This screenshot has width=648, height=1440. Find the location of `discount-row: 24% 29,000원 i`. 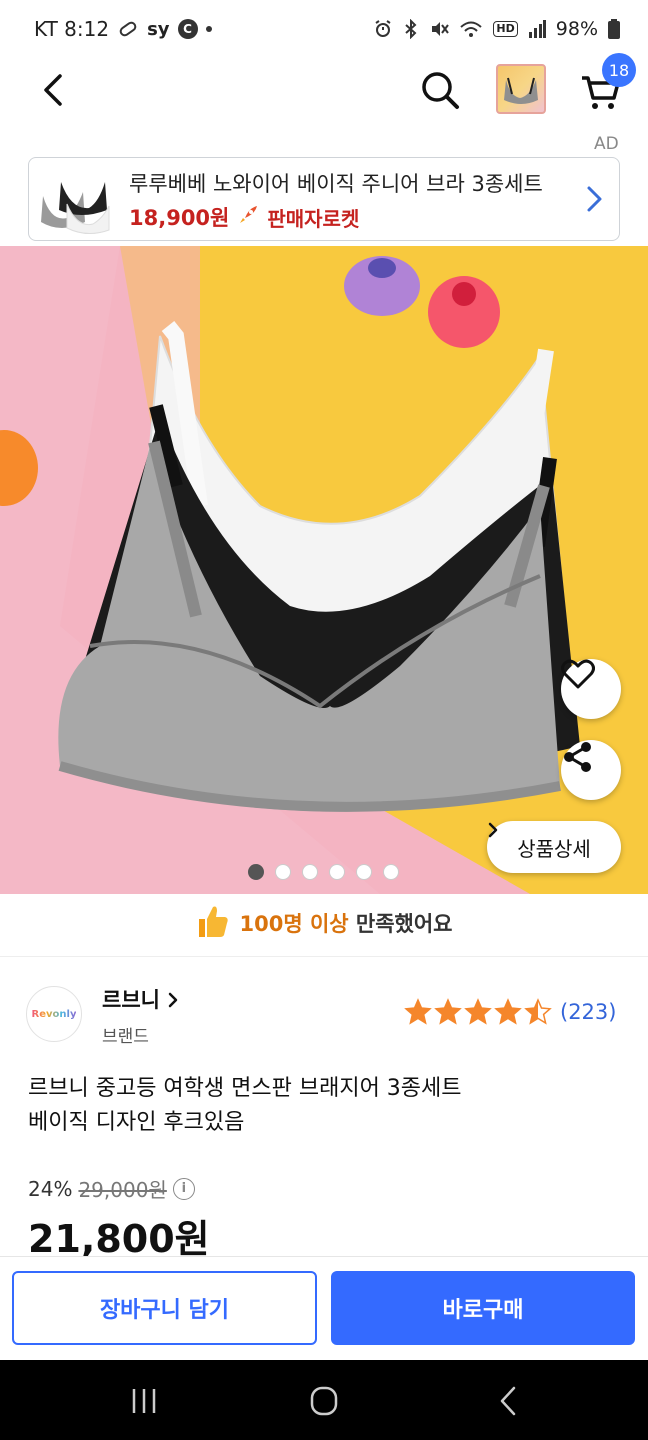

discount-row: 24% 29,000원 i is located at coordinates (111, 1188).